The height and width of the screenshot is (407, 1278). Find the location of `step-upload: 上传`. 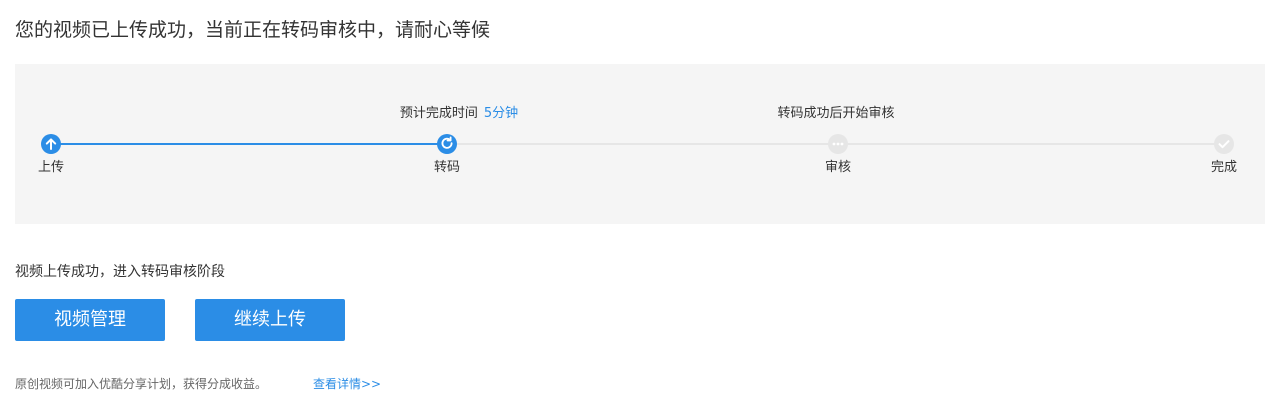

step-upload: 上传 is located at coordinates (51, 155).